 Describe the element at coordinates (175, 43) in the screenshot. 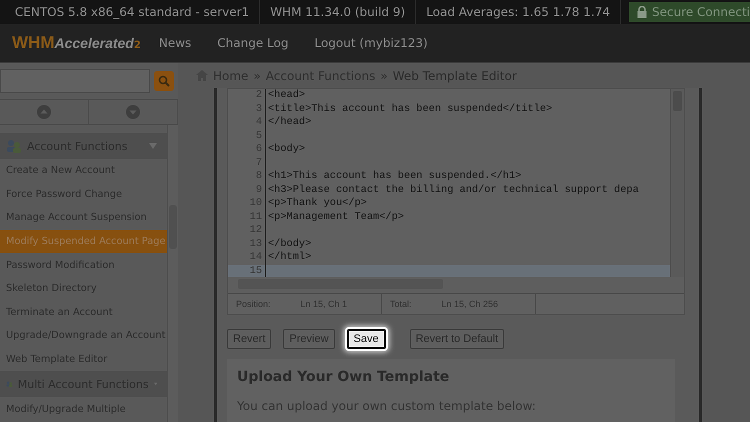

I see `nav-link: News` at that location.